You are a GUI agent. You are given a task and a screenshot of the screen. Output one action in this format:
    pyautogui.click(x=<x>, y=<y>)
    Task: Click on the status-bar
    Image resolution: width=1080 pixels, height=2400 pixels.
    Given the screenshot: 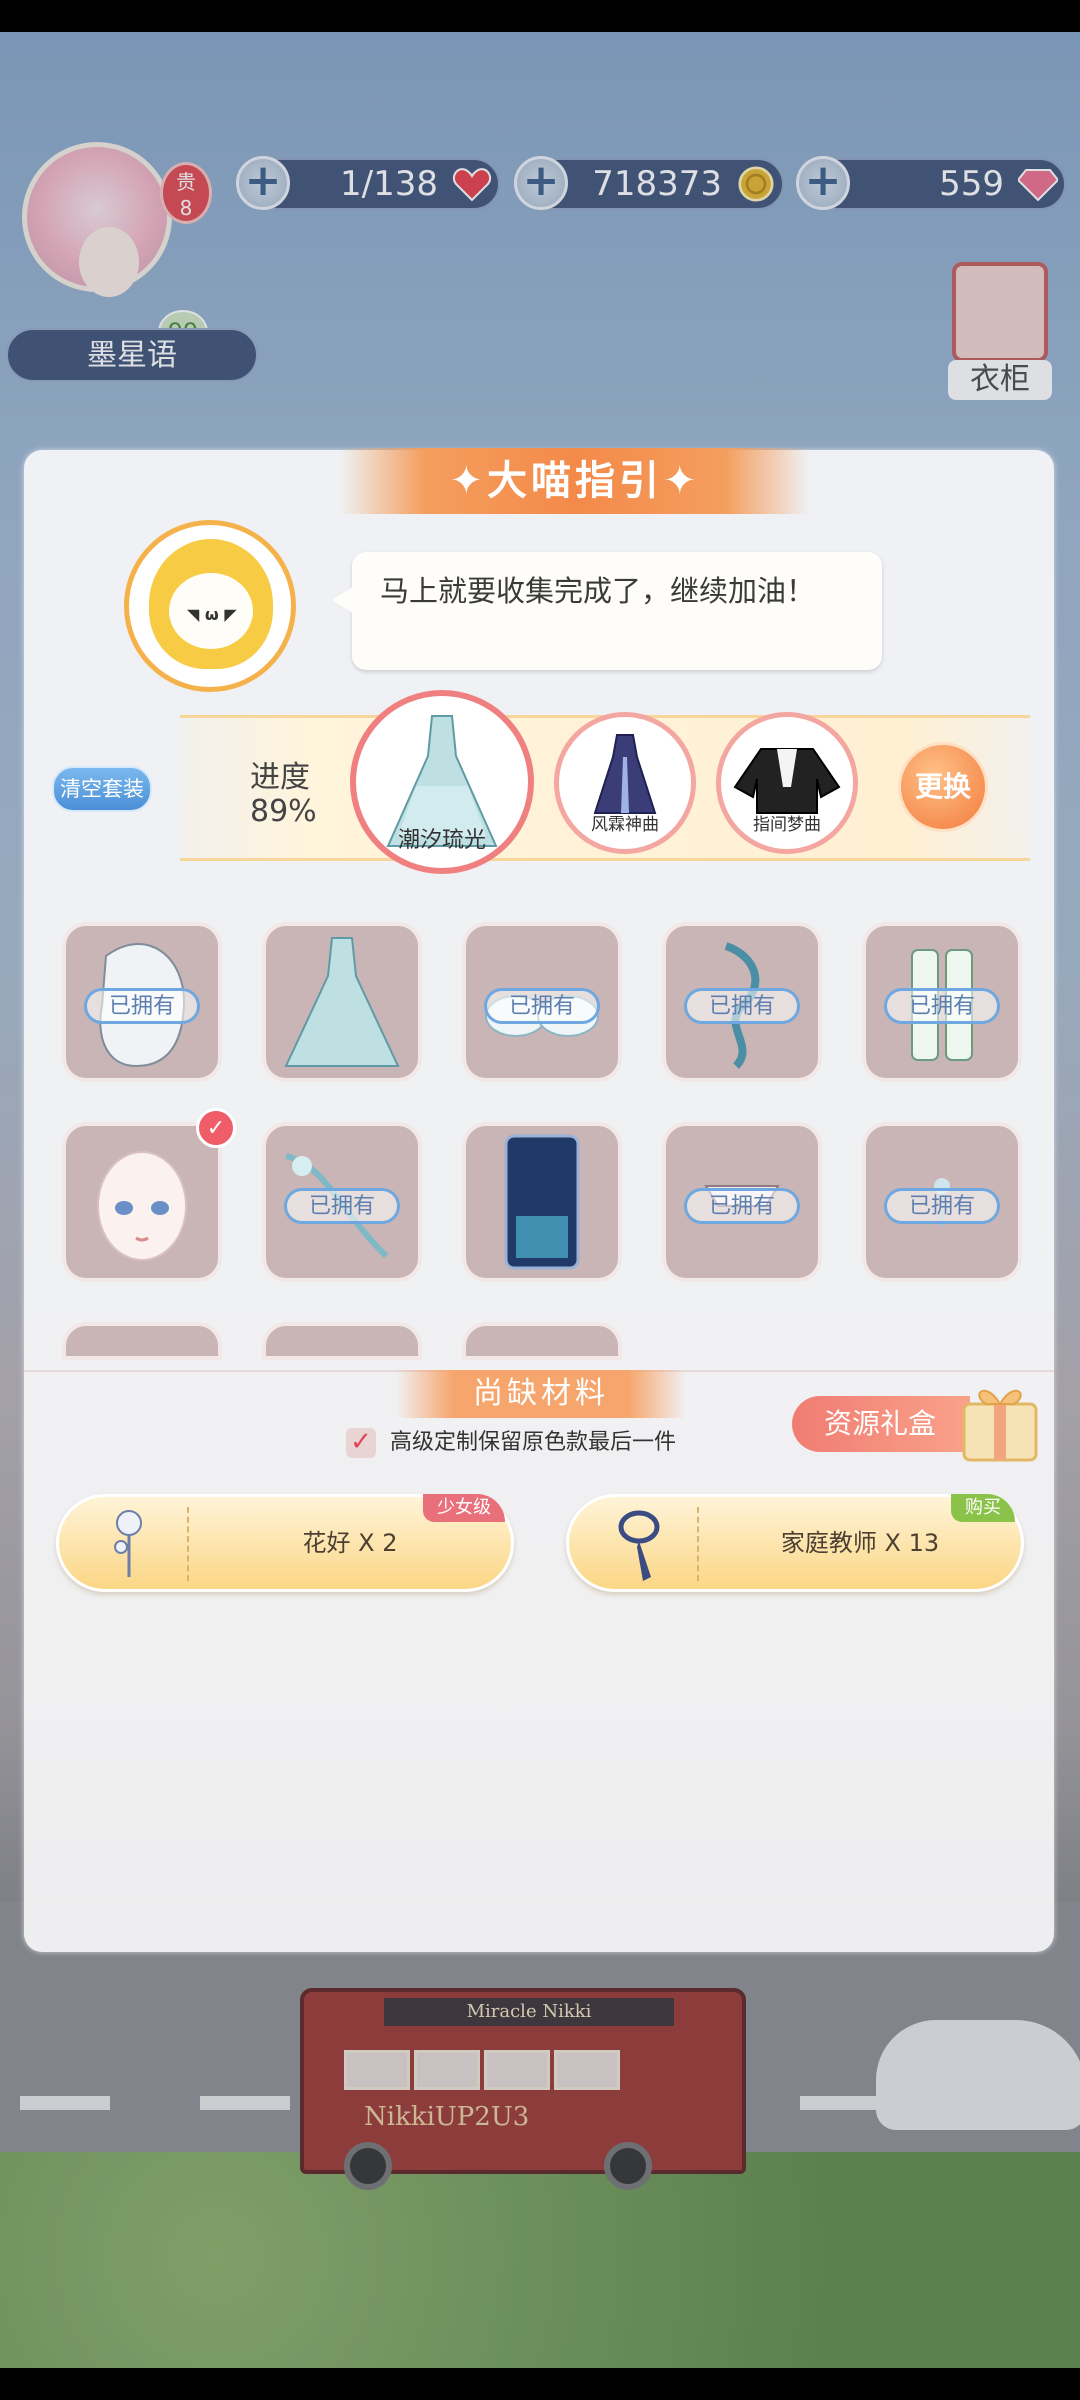 What is the action you would take?
    pyautogui.click(x=540, y=16)
    